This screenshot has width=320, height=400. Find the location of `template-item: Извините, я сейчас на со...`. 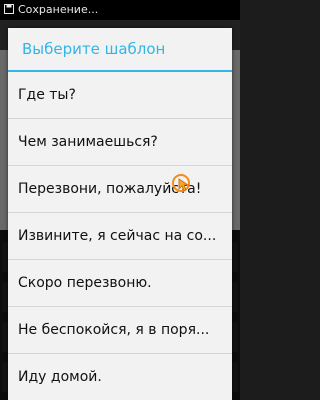

template-item: Извините, я сейчас на со... is located at coordinates (120, 236).